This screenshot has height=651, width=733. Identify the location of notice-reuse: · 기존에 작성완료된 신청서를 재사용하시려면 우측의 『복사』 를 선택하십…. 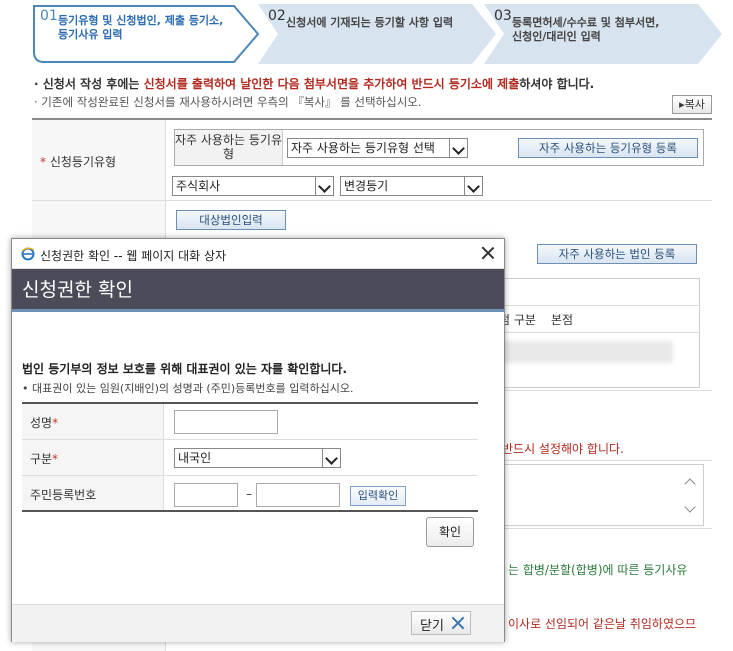
(228, 102).